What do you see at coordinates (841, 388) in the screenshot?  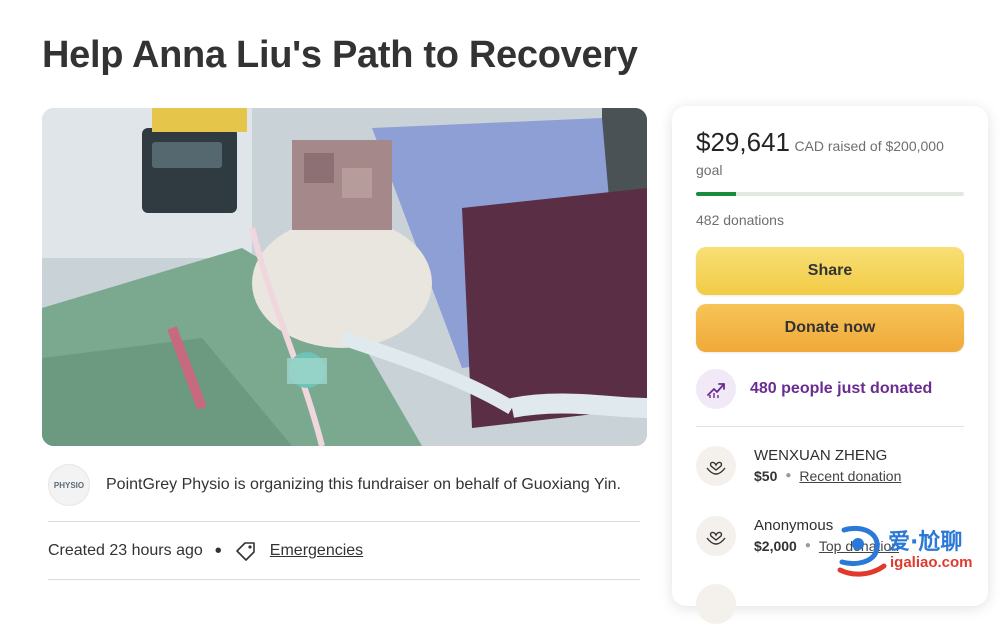 I see `just-donated-text: 480 people just donated` at bounding box center [841, 388].